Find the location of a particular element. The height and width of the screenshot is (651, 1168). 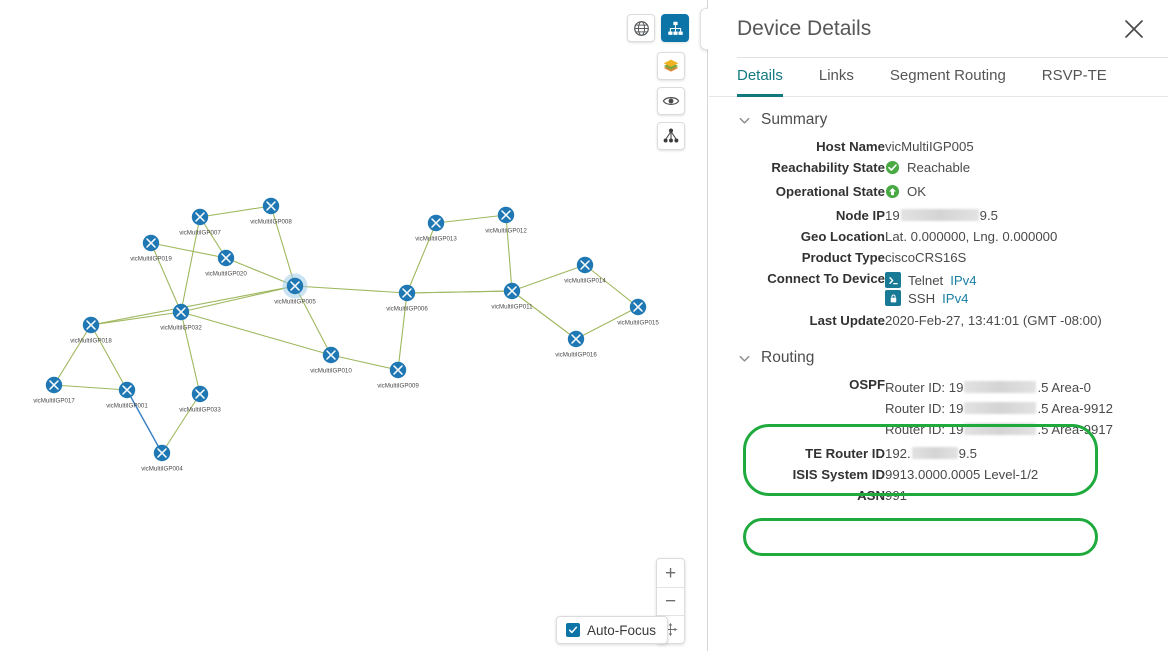

zoom-in-button: + is located at coordinates (670, 573).